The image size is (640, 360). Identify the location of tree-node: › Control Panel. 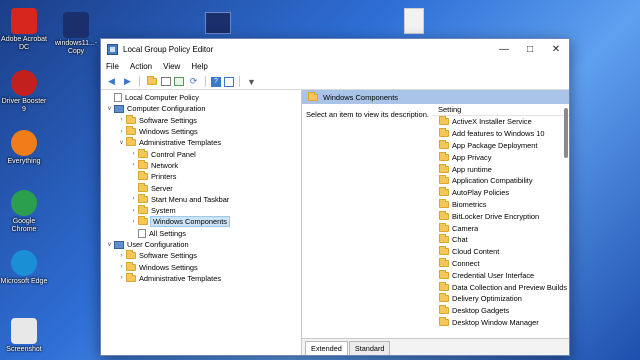
(201, 153).